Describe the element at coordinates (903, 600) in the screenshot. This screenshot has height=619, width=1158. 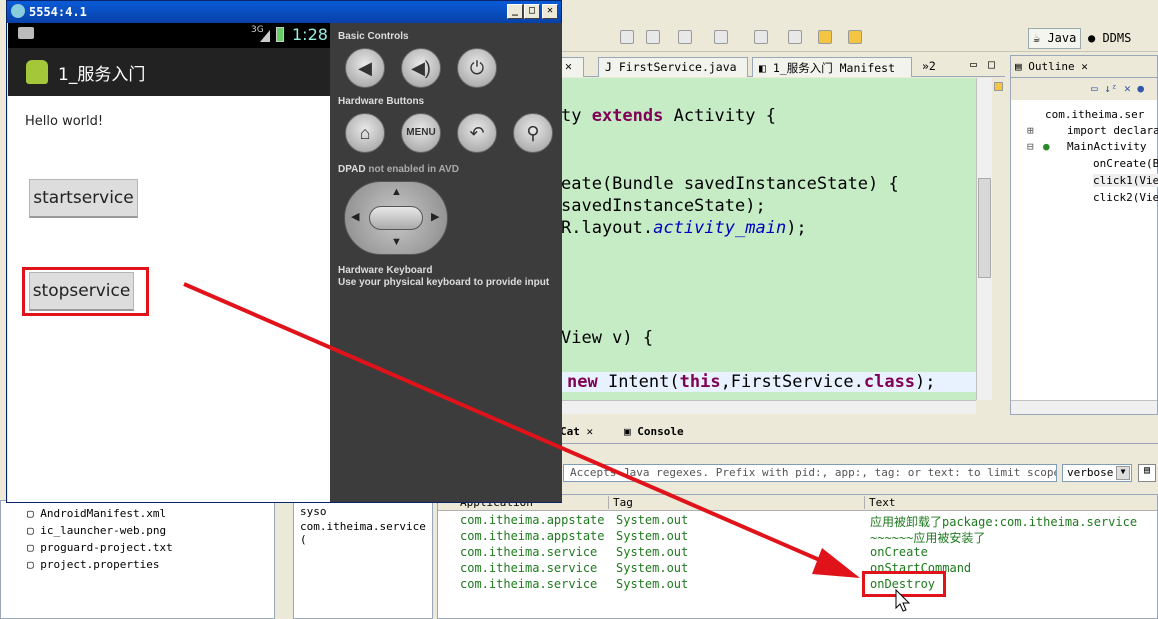
I see `mouse-cursor-icon` at that location.